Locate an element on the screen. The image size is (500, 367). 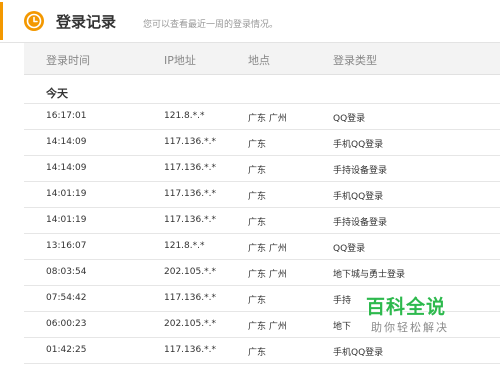
table-row: 01:42:25 117.136.*.* 广东 手机QQ登录 is located at coordinates (262, 351).